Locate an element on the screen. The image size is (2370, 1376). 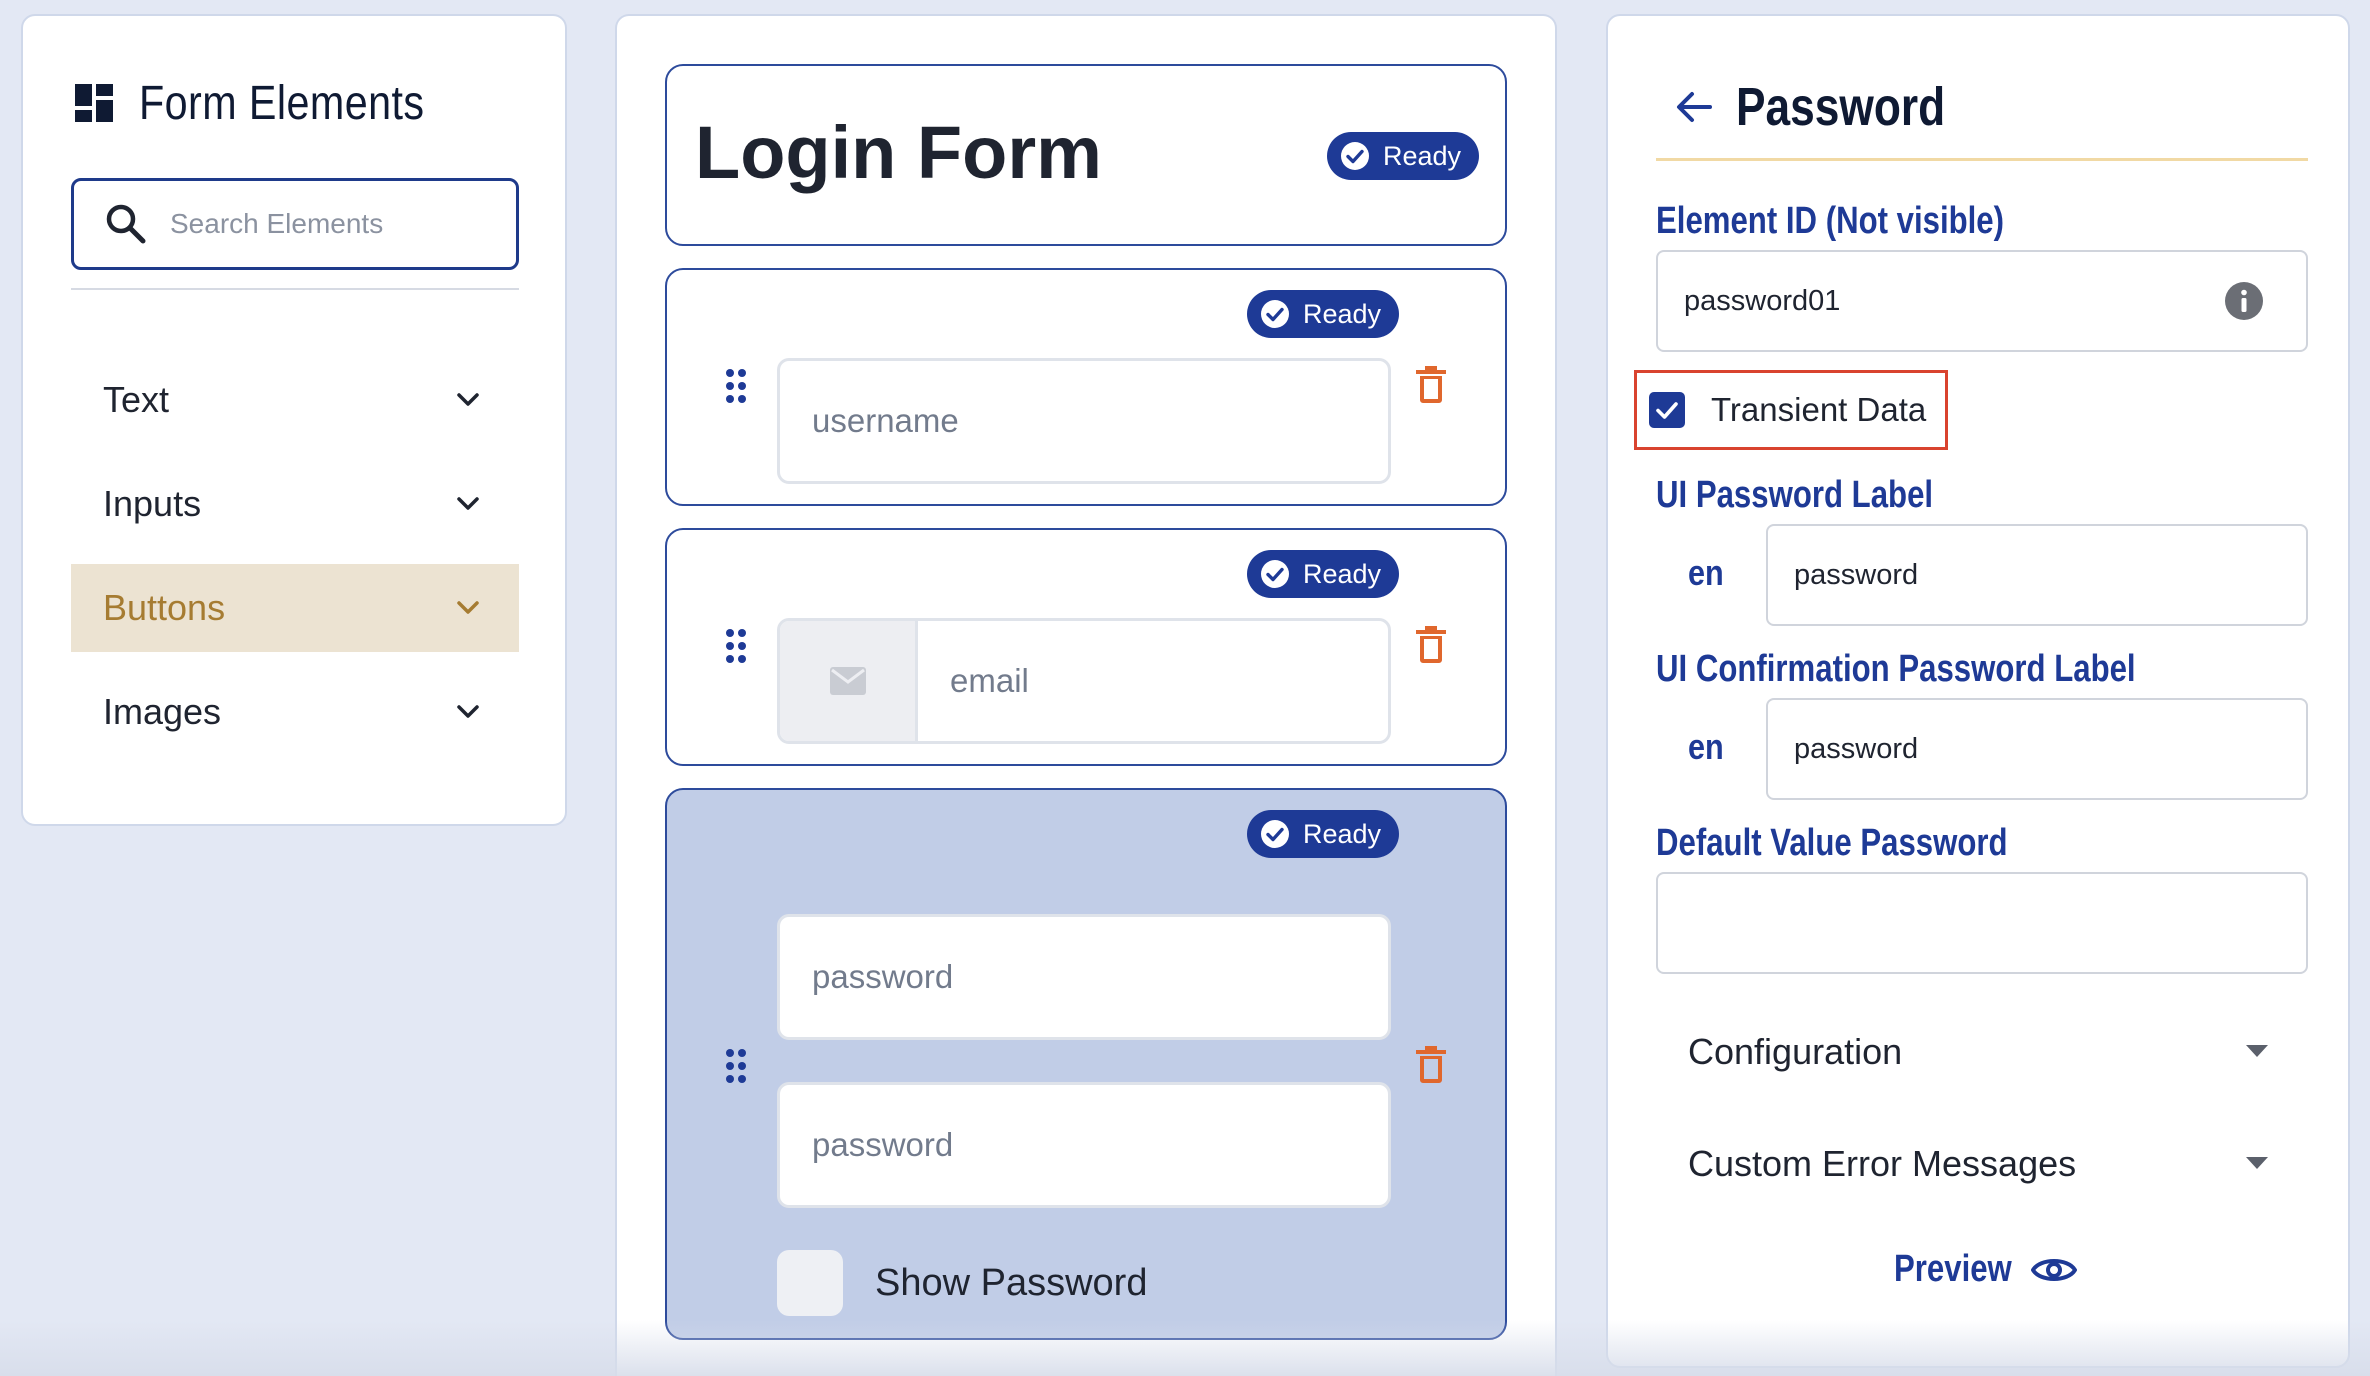
password-field: password is located at coordinates (1084, 977).